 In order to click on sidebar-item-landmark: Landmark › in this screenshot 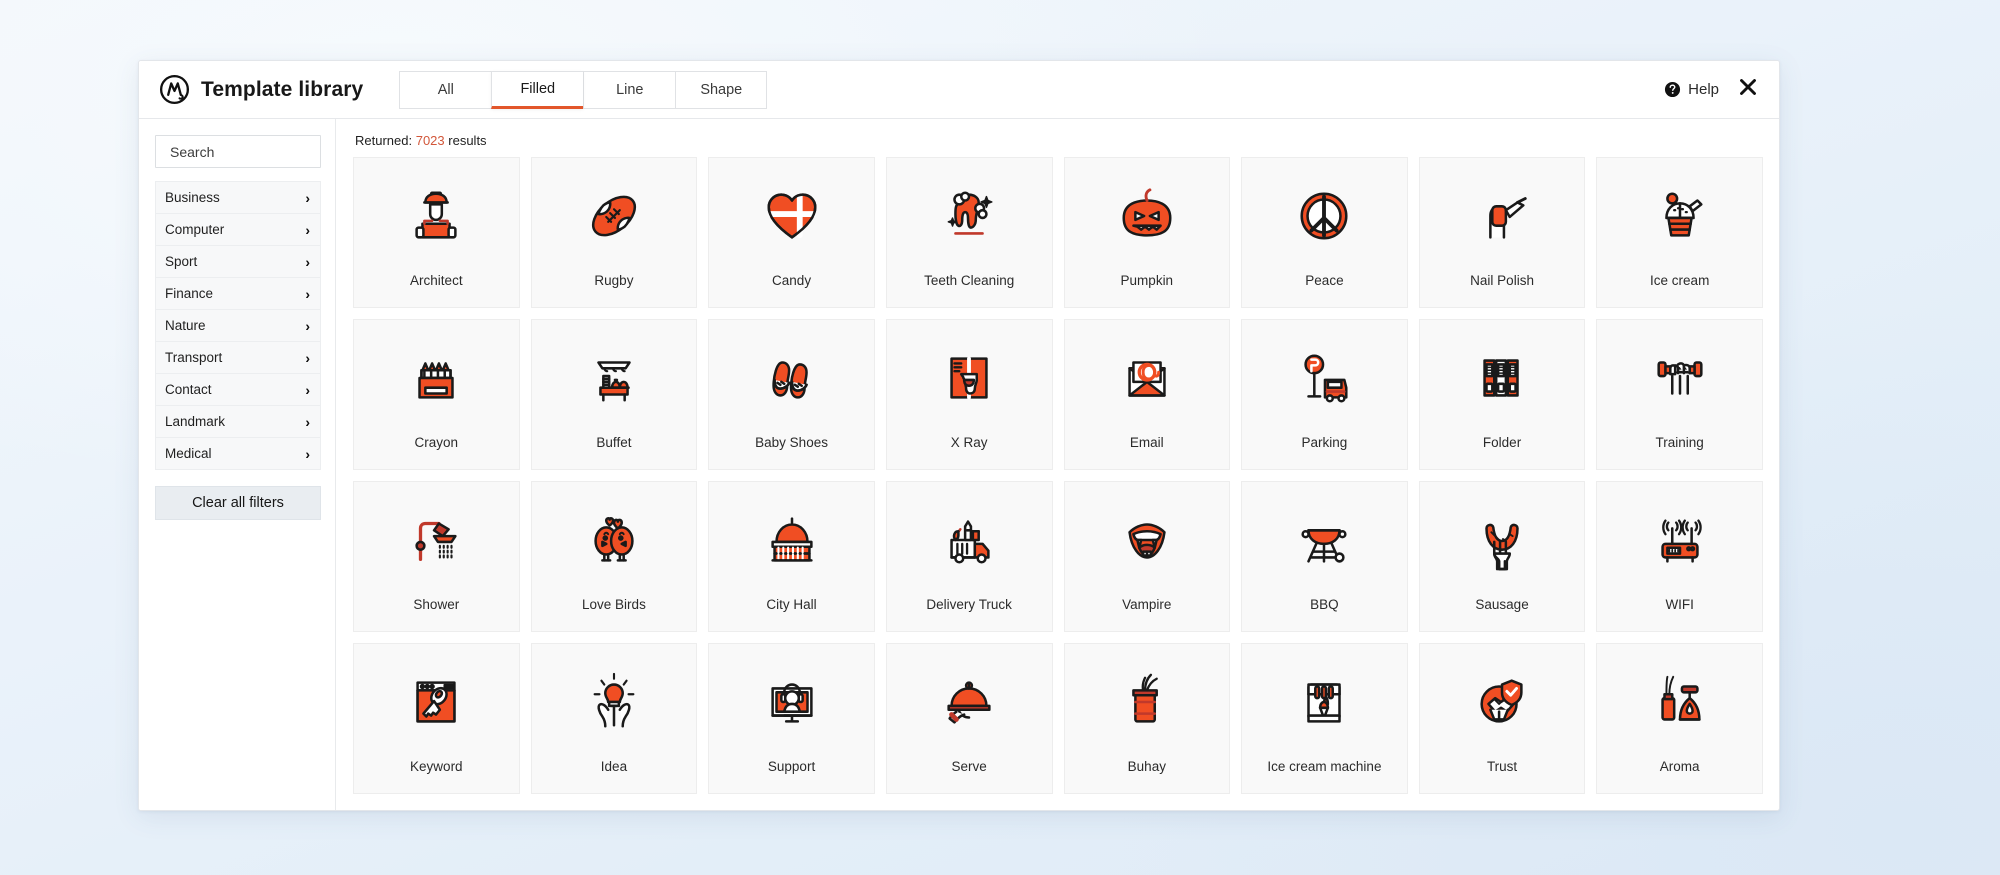, I will do `click(238, 422)`.